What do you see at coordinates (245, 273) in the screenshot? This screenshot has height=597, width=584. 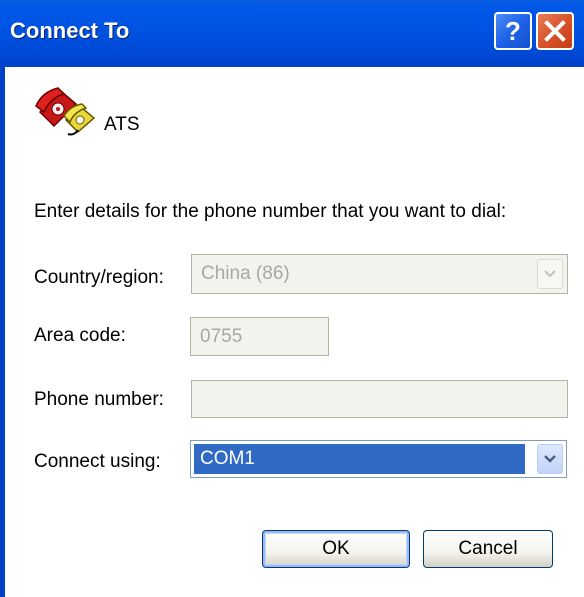 I see `country-value: China (86)` at bounding box center [245, 273].